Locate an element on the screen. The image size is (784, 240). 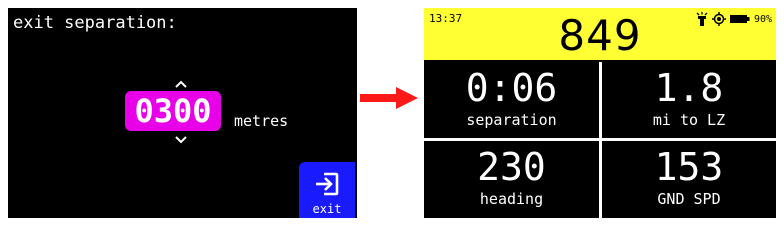
decrease-chevron-icon is located at coordinates (181, 140).